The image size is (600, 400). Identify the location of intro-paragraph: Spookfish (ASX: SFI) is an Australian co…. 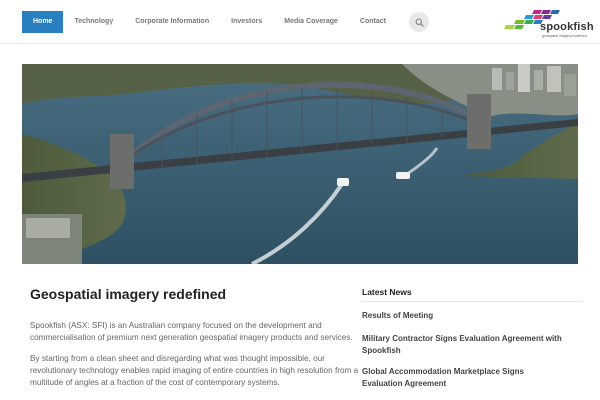
(191, 331).